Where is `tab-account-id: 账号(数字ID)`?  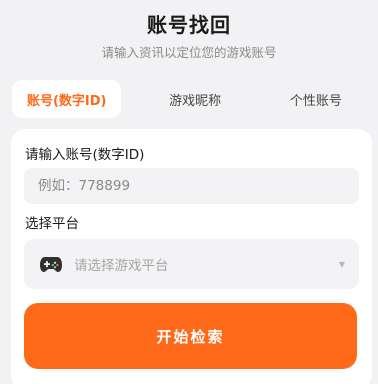 tab-account-id: 账号(数字ID) is located at coordinates (67, 99).